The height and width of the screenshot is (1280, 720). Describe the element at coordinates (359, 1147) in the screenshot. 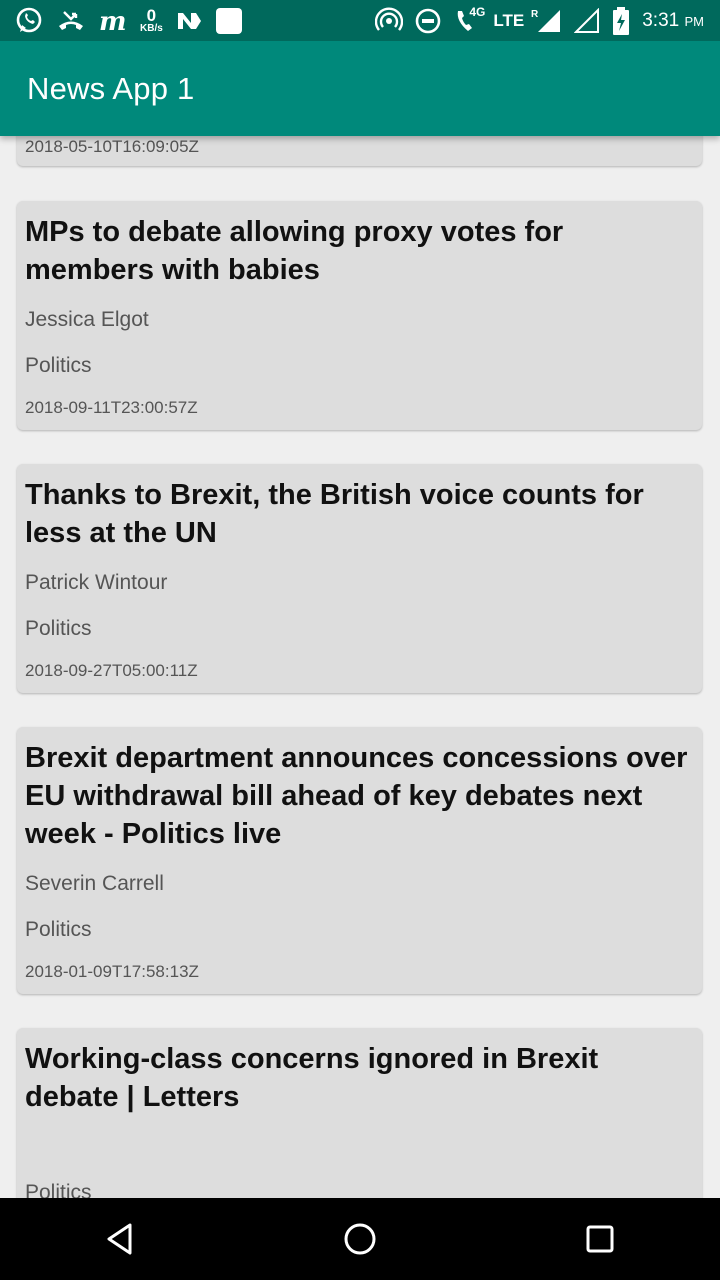

I see `article-author` at that location.